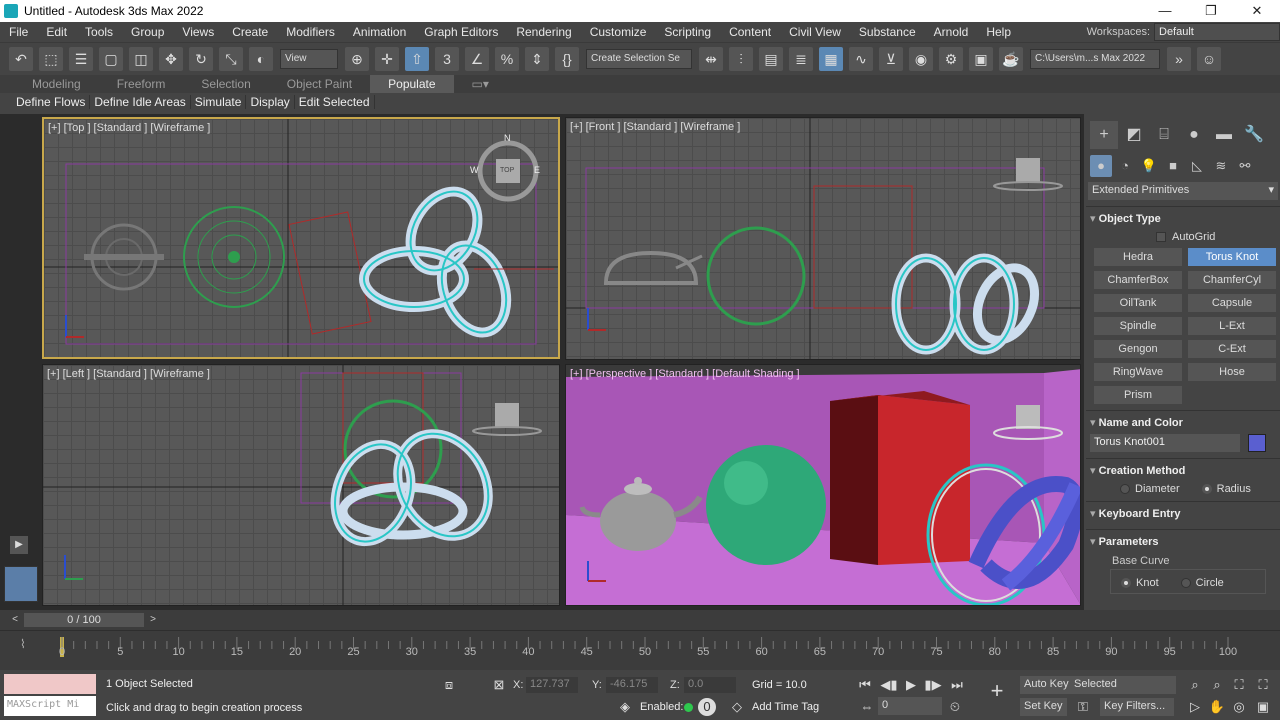 The image size is (1280, 720). What do you see at coordinates (865, 685) in the screenshot?
I see `go-to-start-icon: ⏮` at bounding box center [865, 685].